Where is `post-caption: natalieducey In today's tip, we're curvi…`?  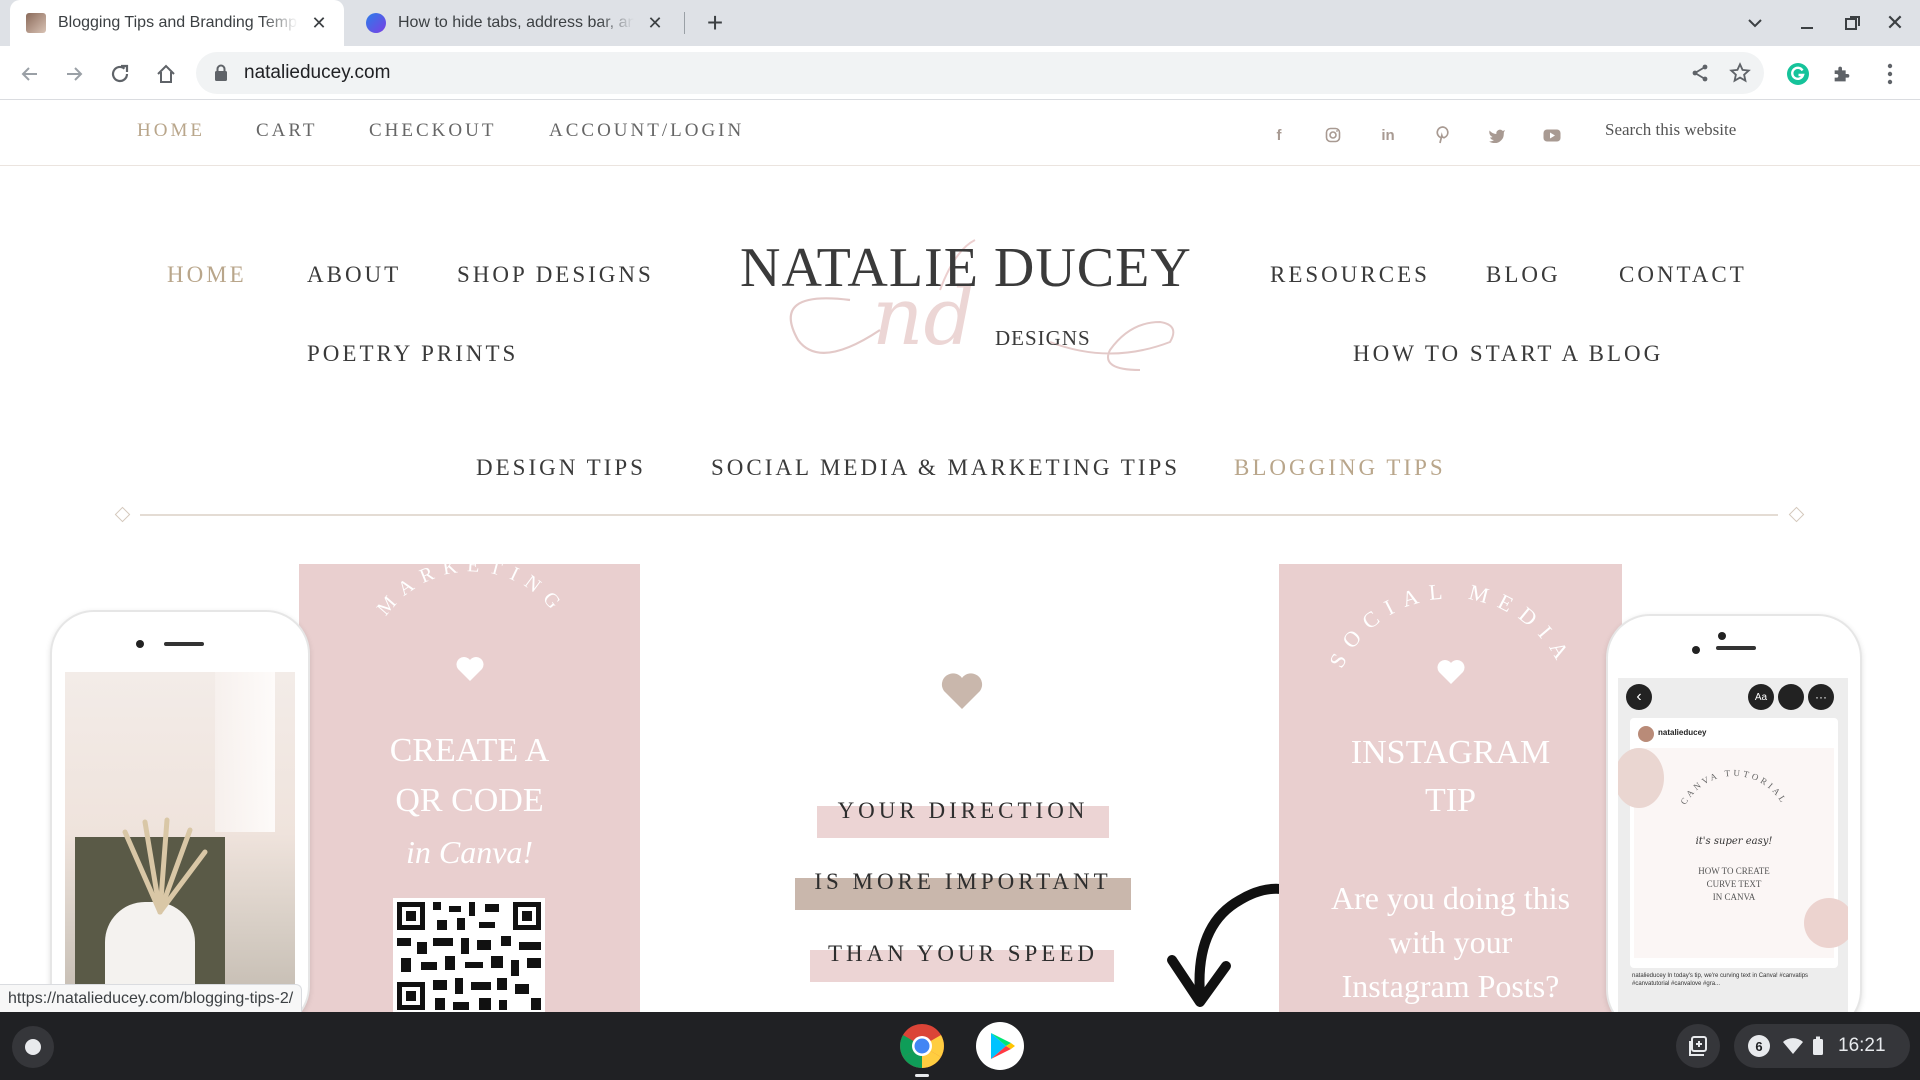 post-caption: natalieducey In today's tip, we're curvi… is located at coordinates (1720, 980).